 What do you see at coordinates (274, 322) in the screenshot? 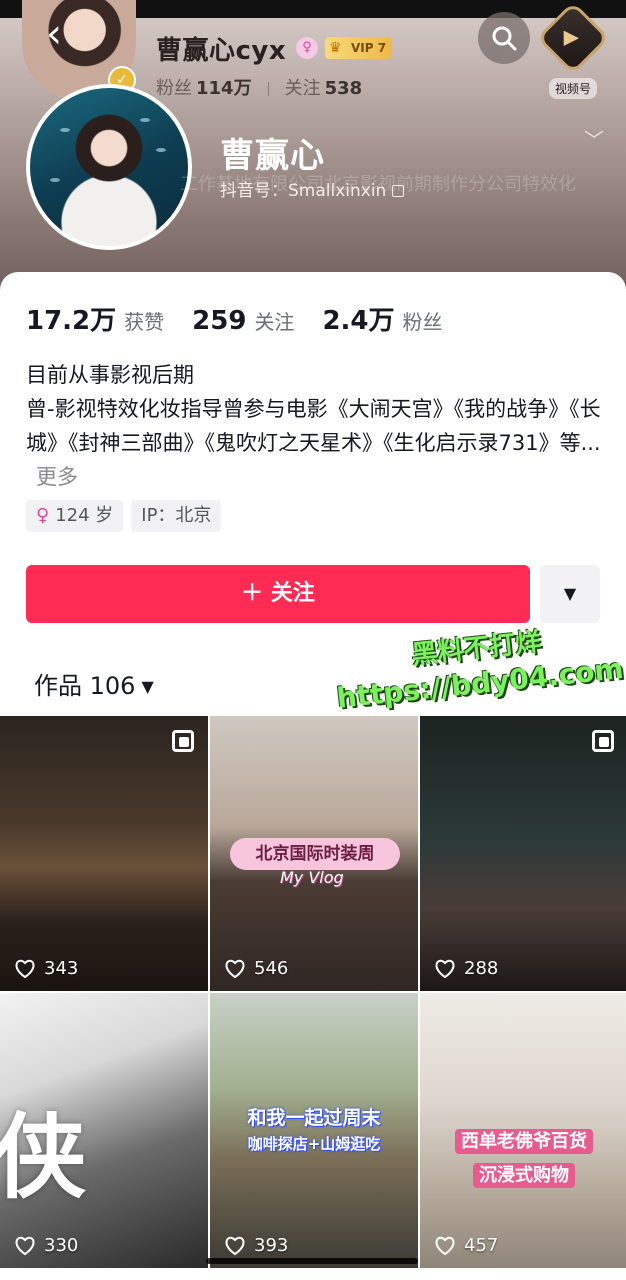
I see `stat-label: 关注` at bounding box center [274, 322].